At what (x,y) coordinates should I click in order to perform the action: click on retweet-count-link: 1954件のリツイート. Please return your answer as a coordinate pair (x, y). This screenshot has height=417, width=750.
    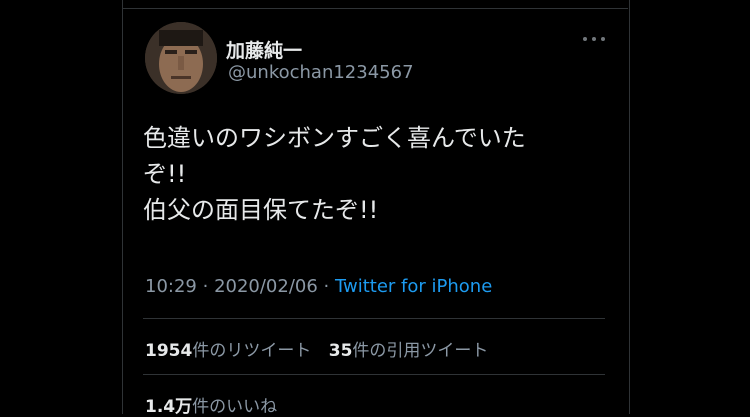
    Looking at the image, I should click on (228, 351).